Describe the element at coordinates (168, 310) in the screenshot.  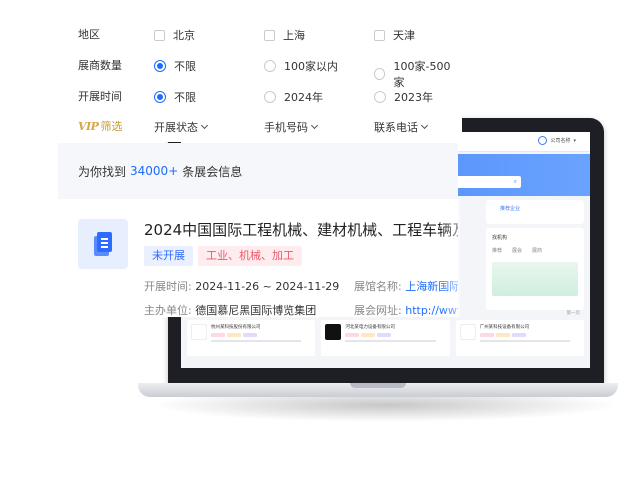
I see `organizer-label: 主办单位:` at that location.